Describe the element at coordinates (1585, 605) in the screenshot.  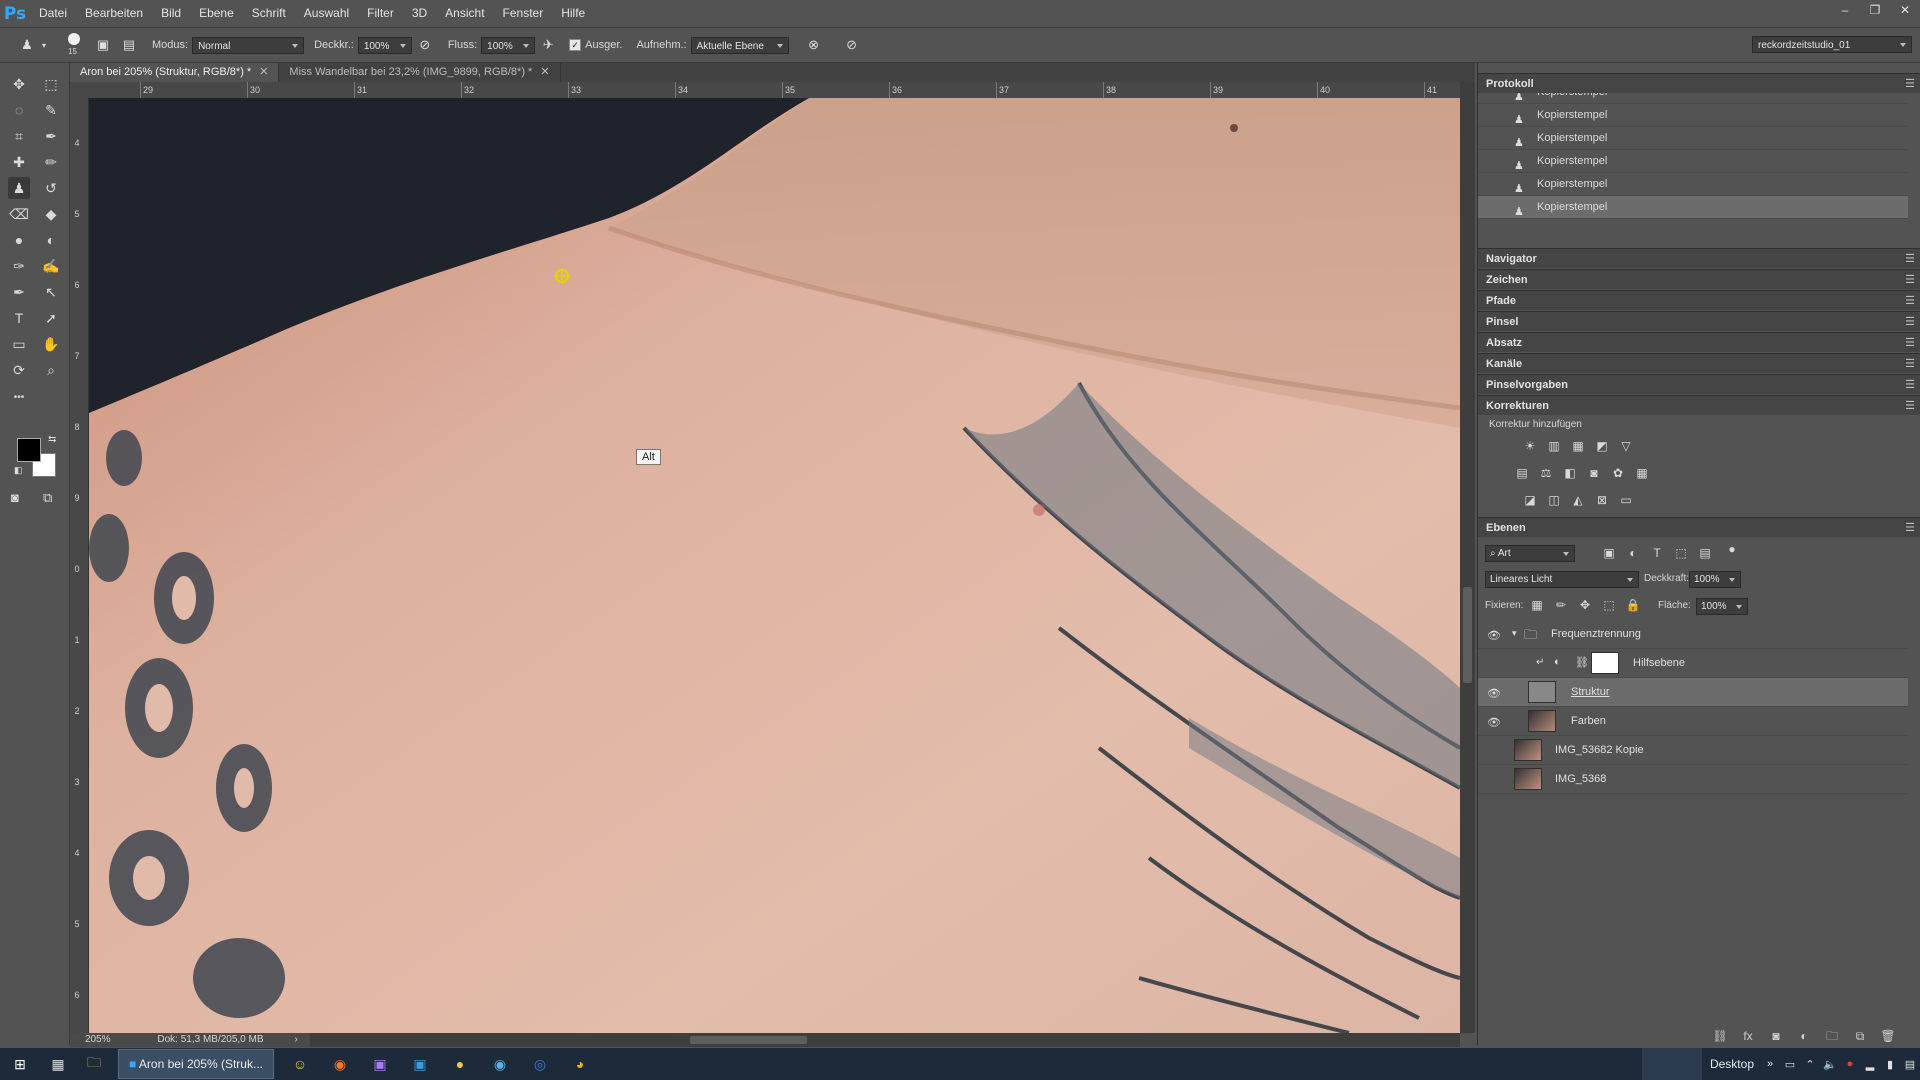
I see `lock-position-icon: ✥` at that location.